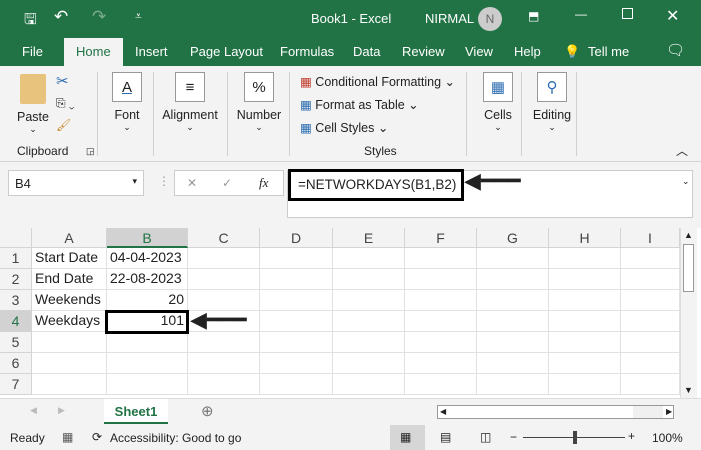 The image size is (701, 450). What do you see at coordinates (296, 238) in the screenshot?
I see `column-header-D: D` at bounding box center [296, 238].